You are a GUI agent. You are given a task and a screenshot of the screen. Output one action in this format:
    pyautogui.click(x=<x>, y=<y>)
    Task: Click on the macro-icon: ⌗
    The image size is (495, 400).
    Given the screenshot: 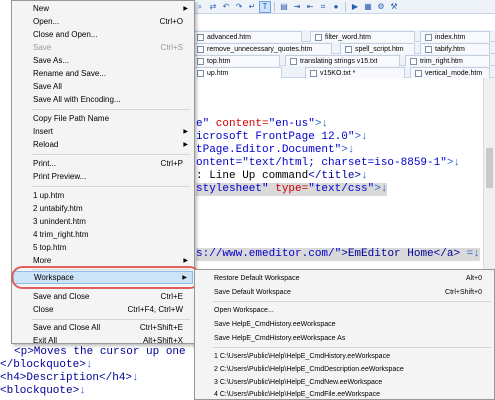 What is the action you would take?
    pyautogui.click(x=323, y=7)
    